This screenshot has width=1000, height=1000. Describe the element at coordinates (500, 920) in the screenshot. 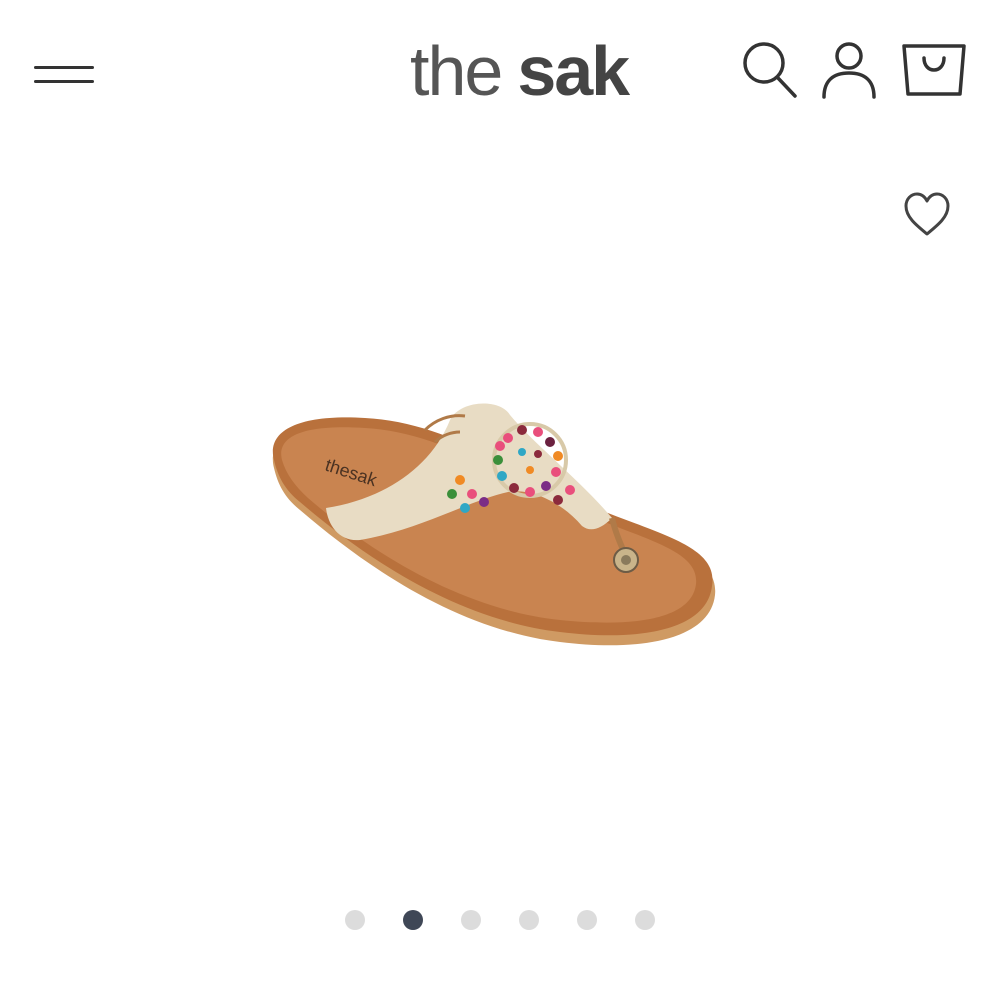

I see `image-carousel-pagination` at that location.